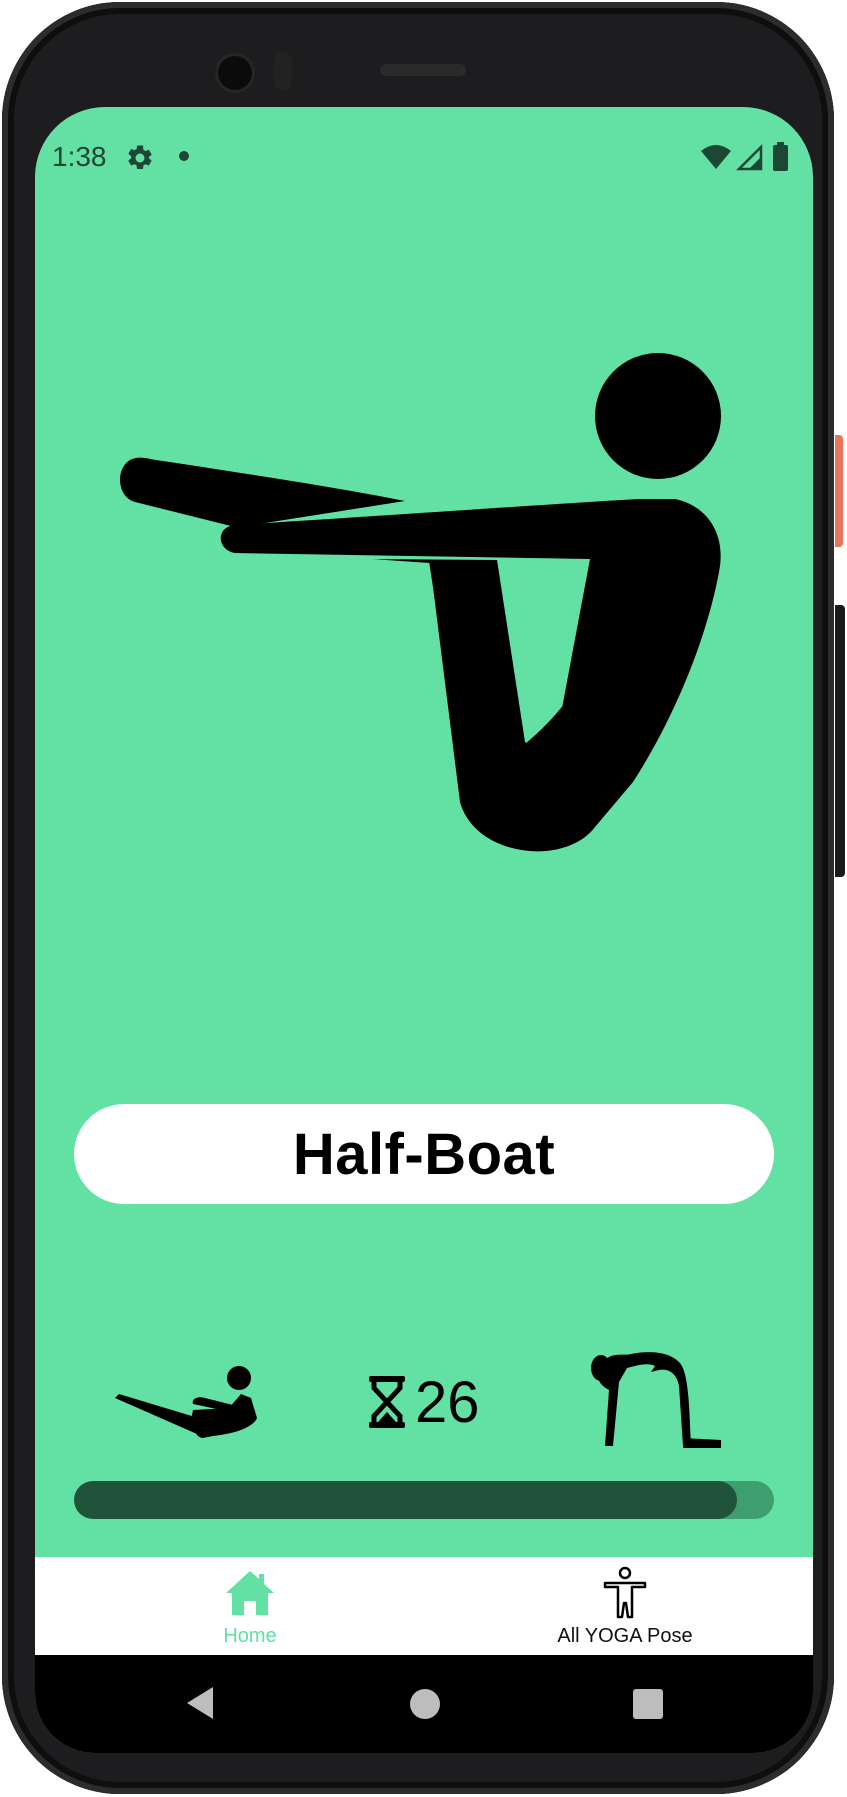  Describe the element at coordinates (405, 1500) in the screenshot. I see `progress-fill` at that location.